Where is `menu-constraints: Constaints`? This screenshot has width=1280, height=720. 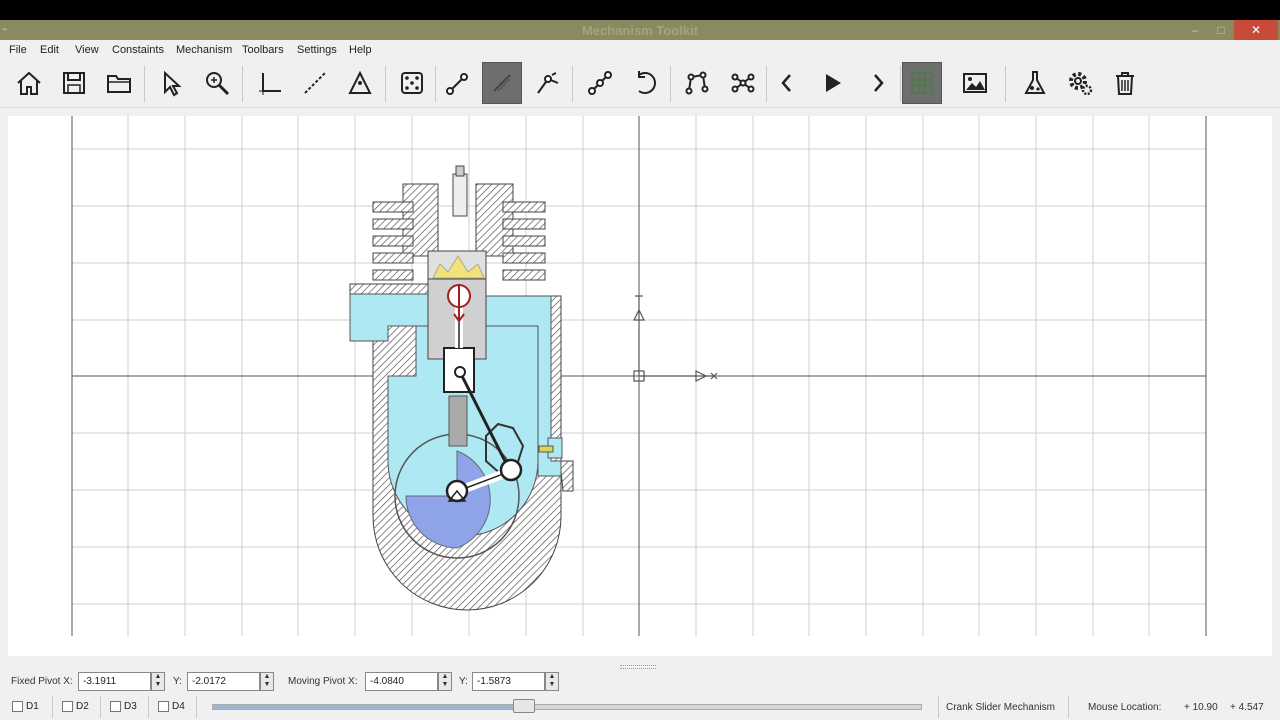 menu-constraints: Constaints is located at coordinates (138, 50).